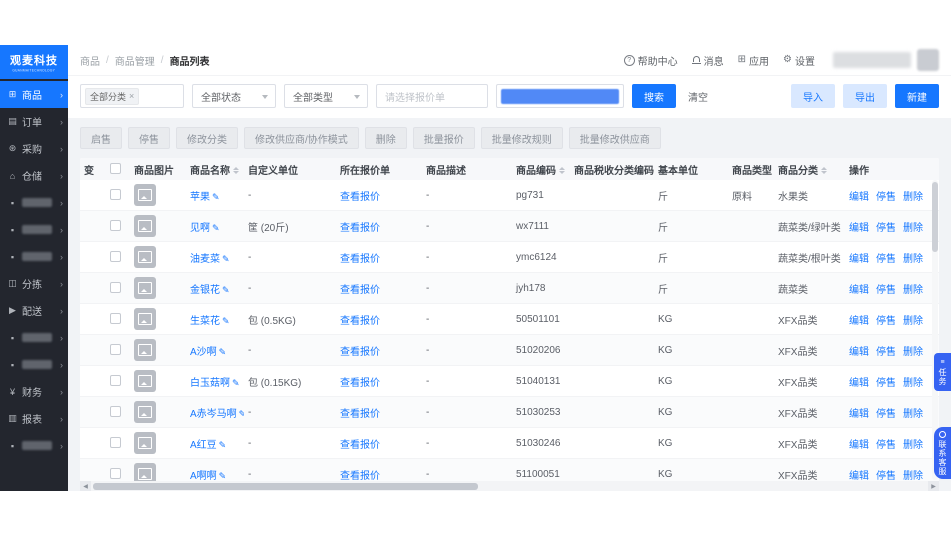 Image resolution: width=951 pixels, height=550 pixels. What do you see at coordinates (115, 169) in the screenshot?
I see `select-all-checkbox` at bounding box center [115, 169].